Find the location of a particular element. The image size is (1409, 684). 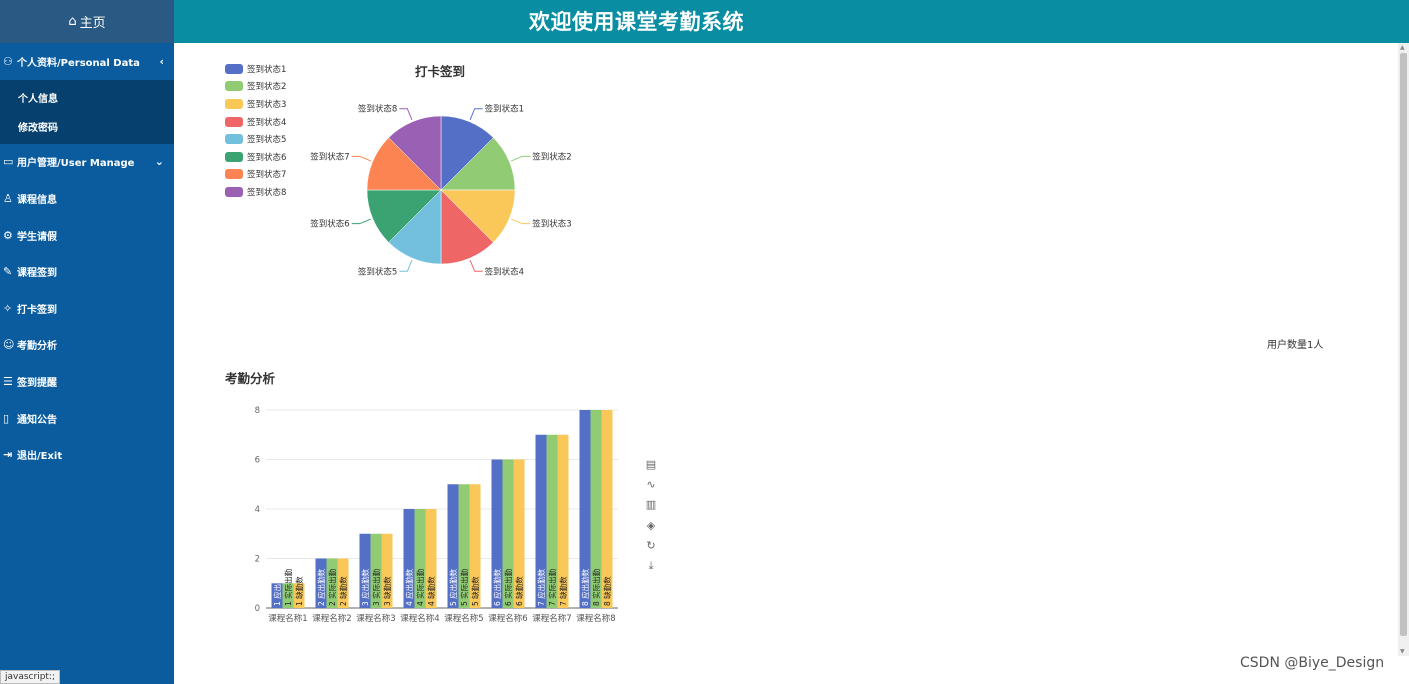

bar-data-label: 3 实际出勤 is located at coordinates (376, 587).